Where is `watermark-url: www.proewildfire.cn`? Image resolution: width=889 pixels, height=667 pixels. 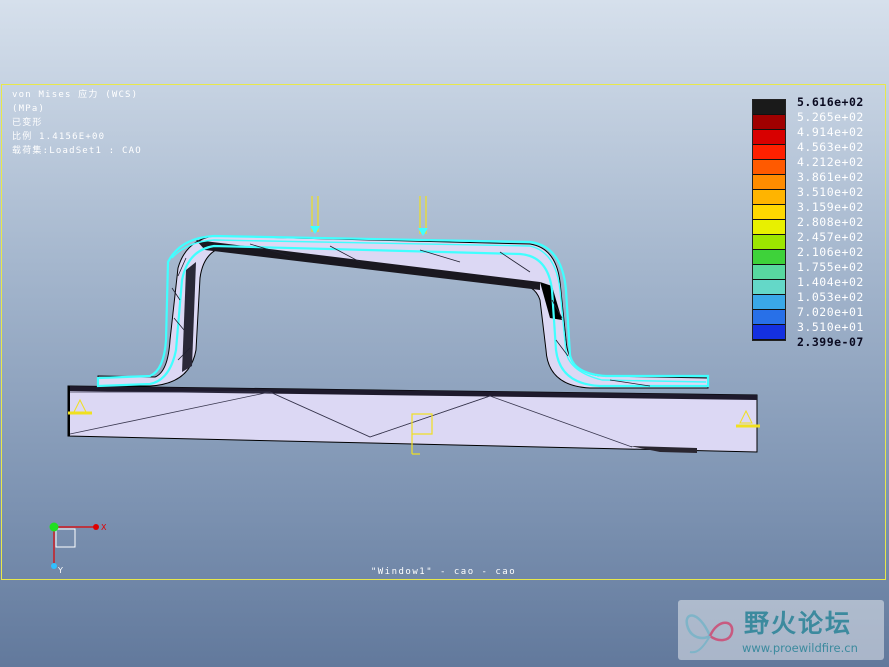
watermark-url: www.proewildfire.cn is located at coordinates (800, 648).